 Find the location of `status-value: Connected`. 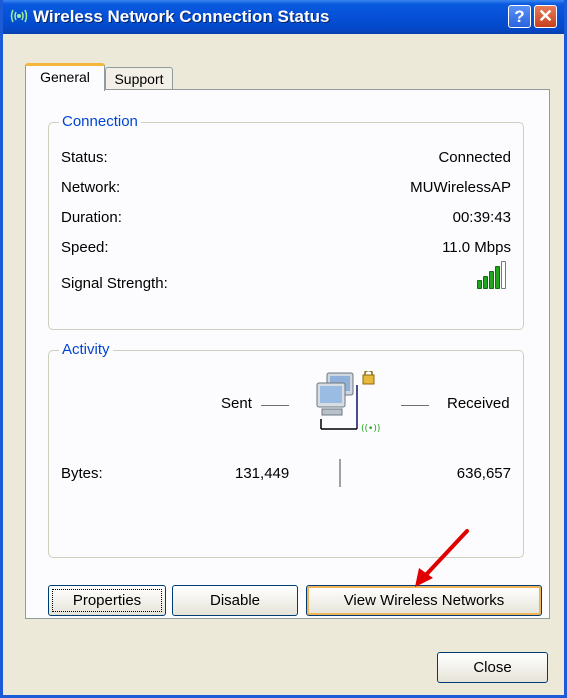

status-value: Connected is located at coordinates (474, 157).